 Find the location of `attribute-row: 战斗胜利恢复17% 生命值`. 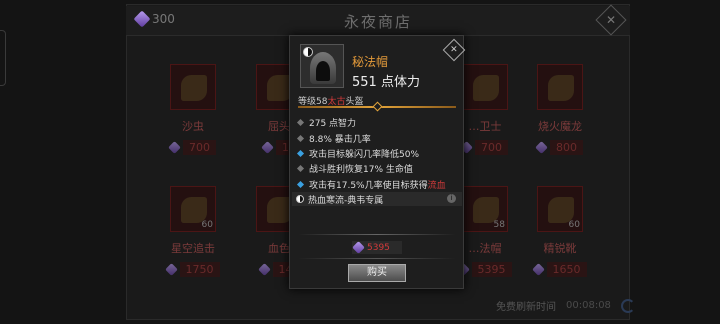

attribute-row: 战斗胜利恢复17% 生命值 is located at coordinates (377, 168).